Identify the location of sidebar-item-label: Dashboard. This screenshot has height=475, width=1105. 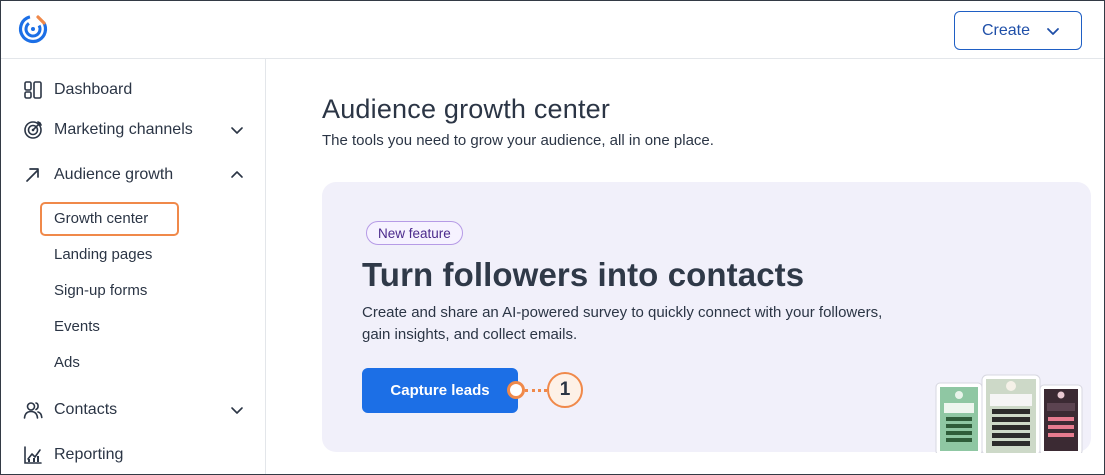
(93, 89).